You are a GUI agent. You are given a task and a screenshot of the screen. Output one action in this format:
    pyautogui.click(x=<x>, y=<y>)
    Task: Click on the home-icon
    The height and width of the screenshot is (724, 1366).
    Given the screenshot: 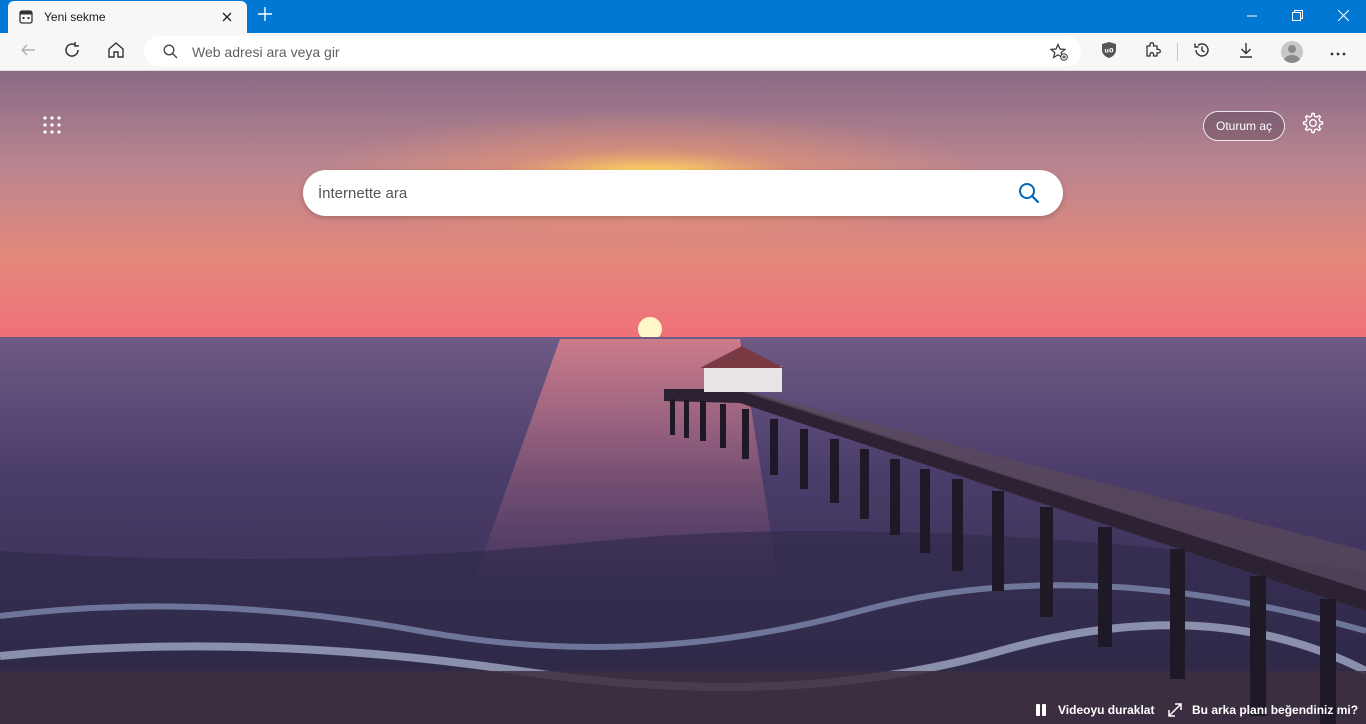 What is the action you would take?
    pyautogui.click(x=116, y=52)
    